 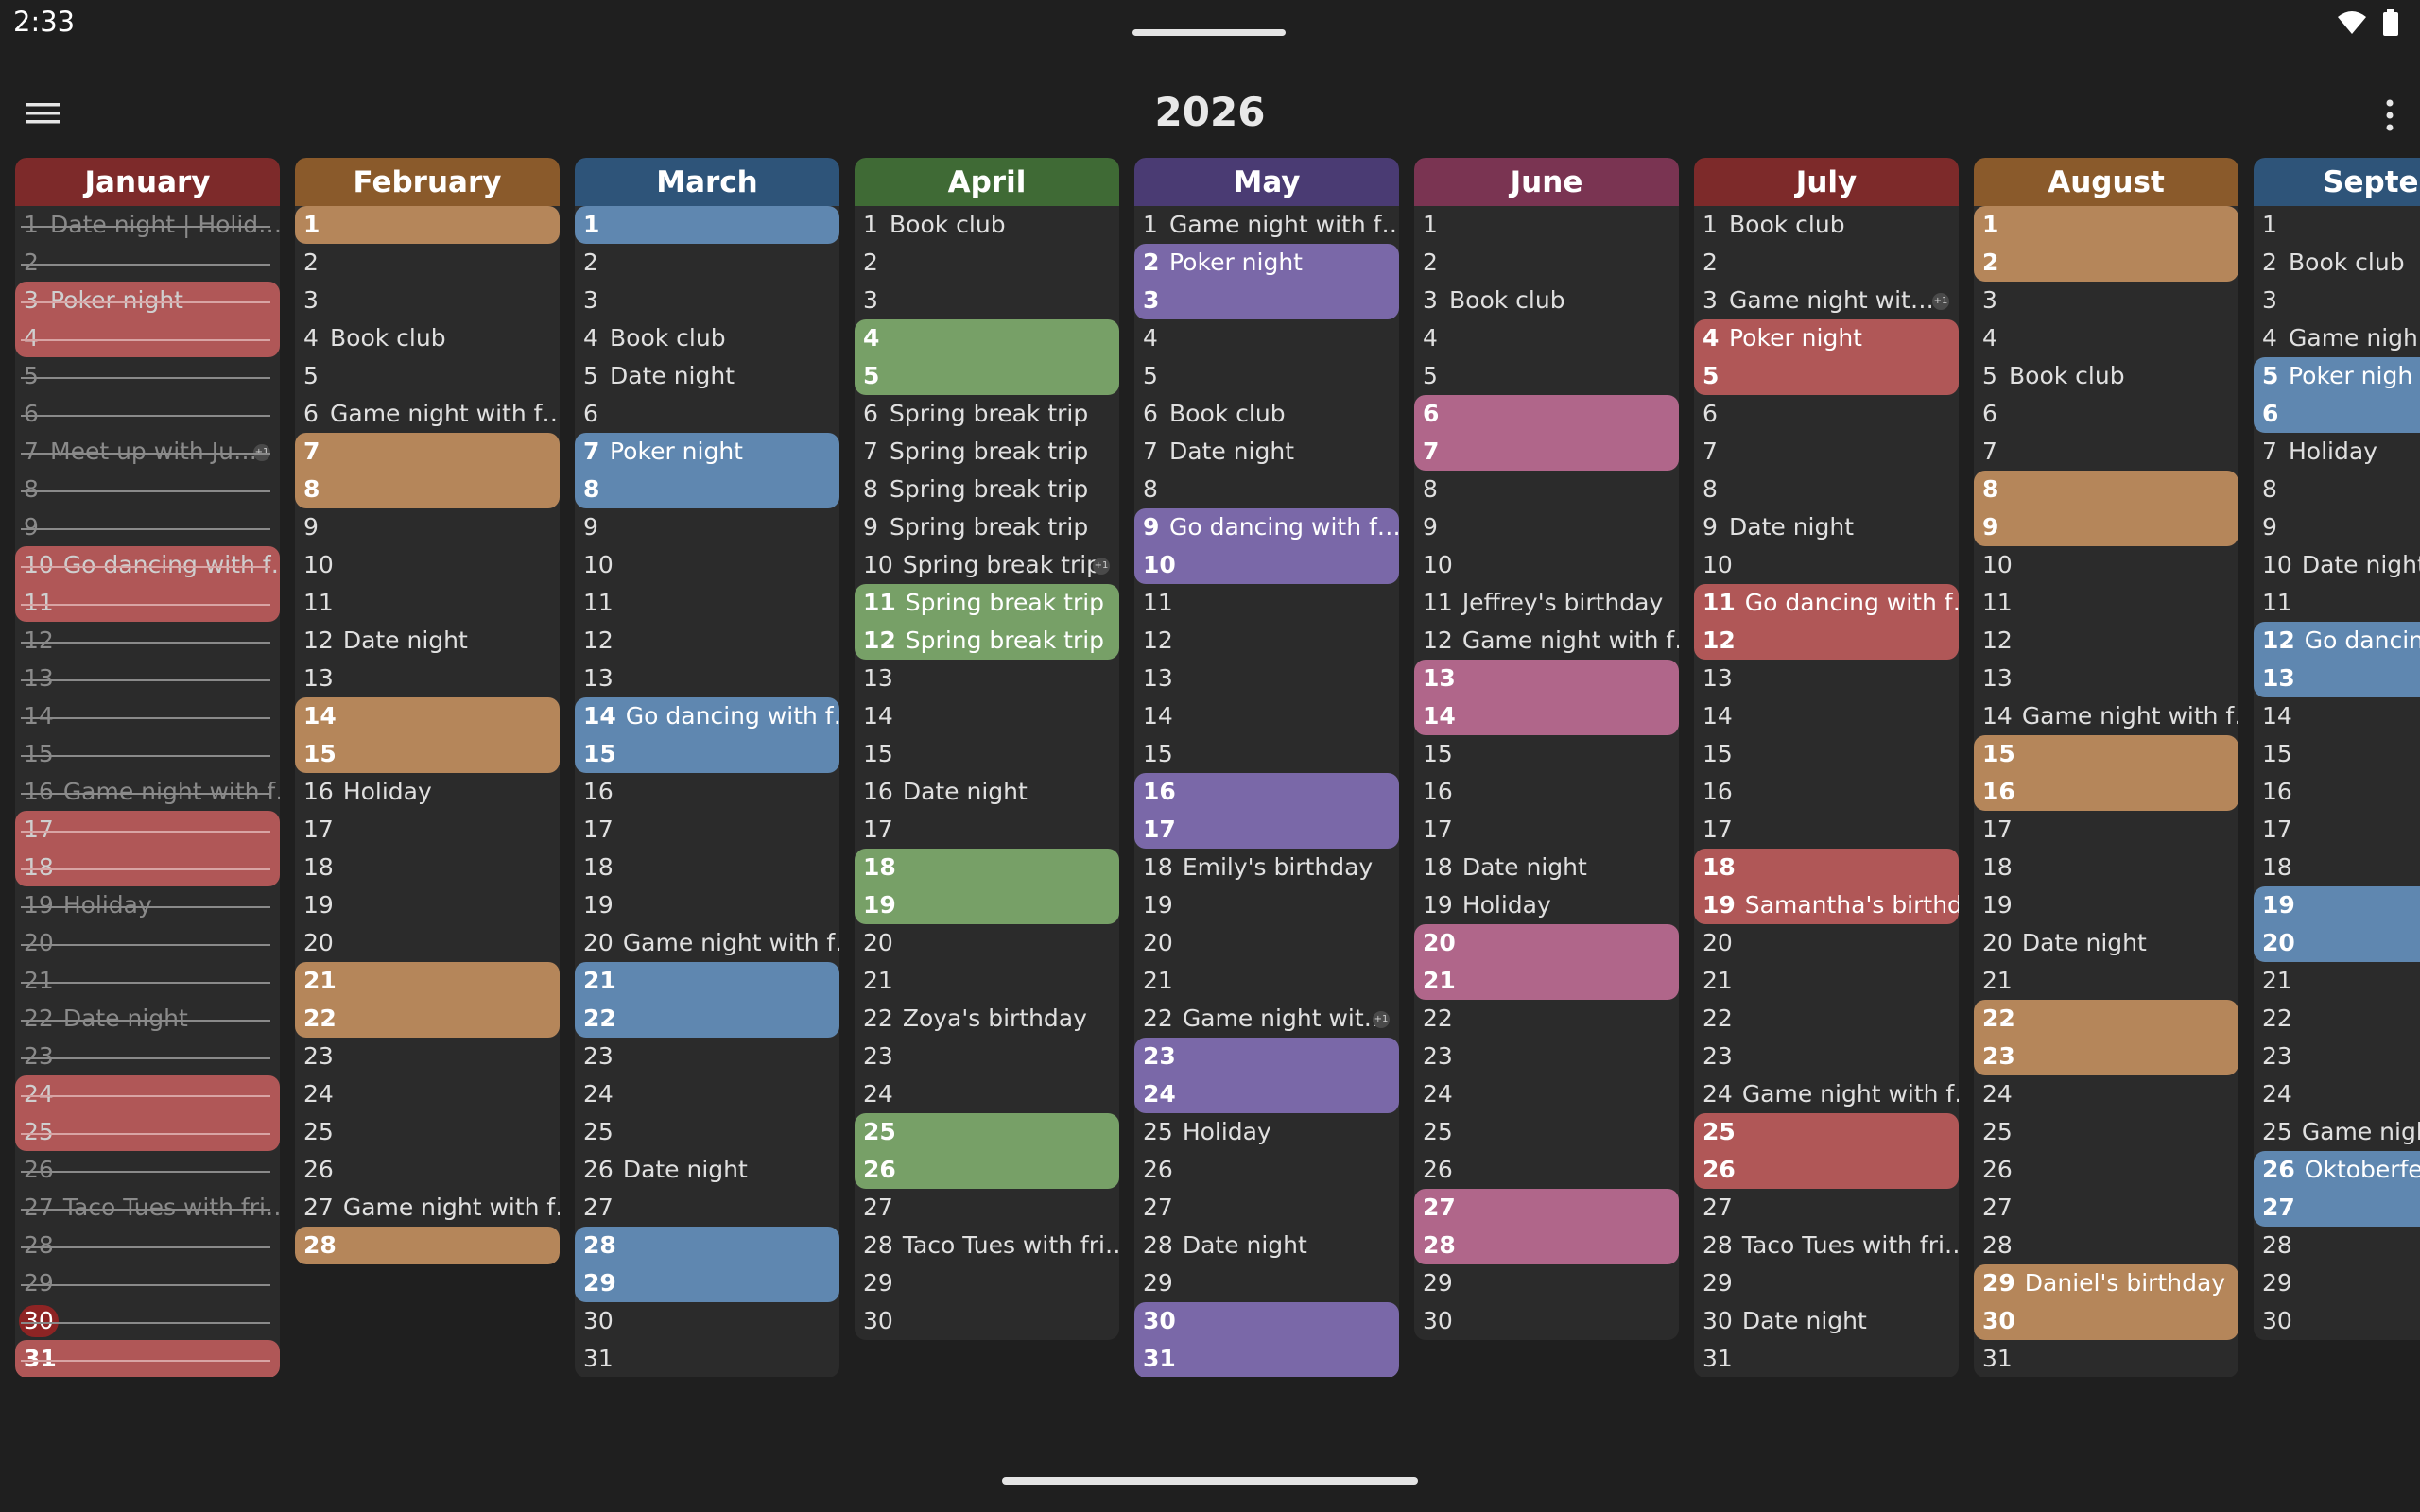 I want to click on day-cell: 3 Game night wit… +1, so click(x=1826, y=300).